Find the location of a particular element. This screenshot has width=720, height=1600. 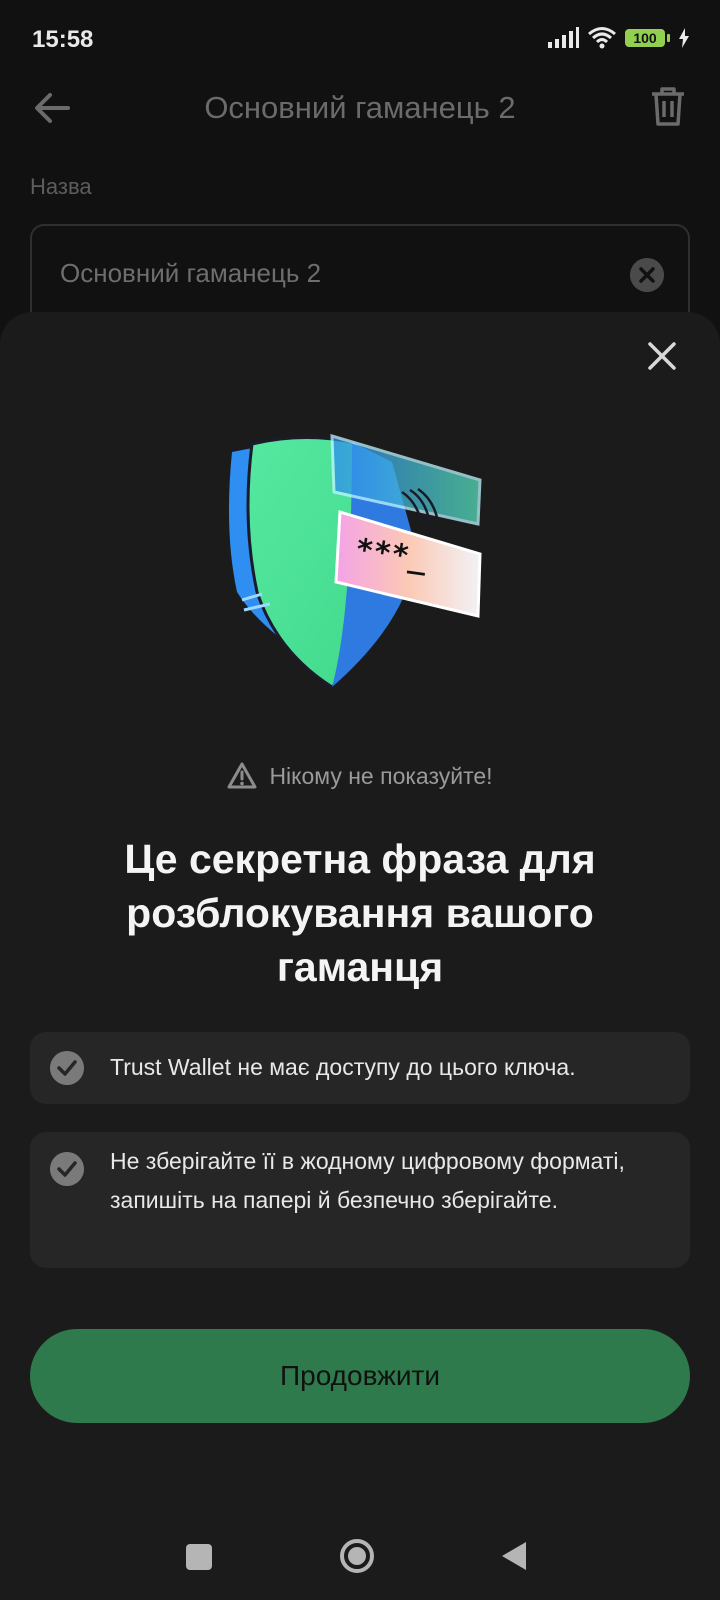

battery-tip is located at coordinates (668, 38).